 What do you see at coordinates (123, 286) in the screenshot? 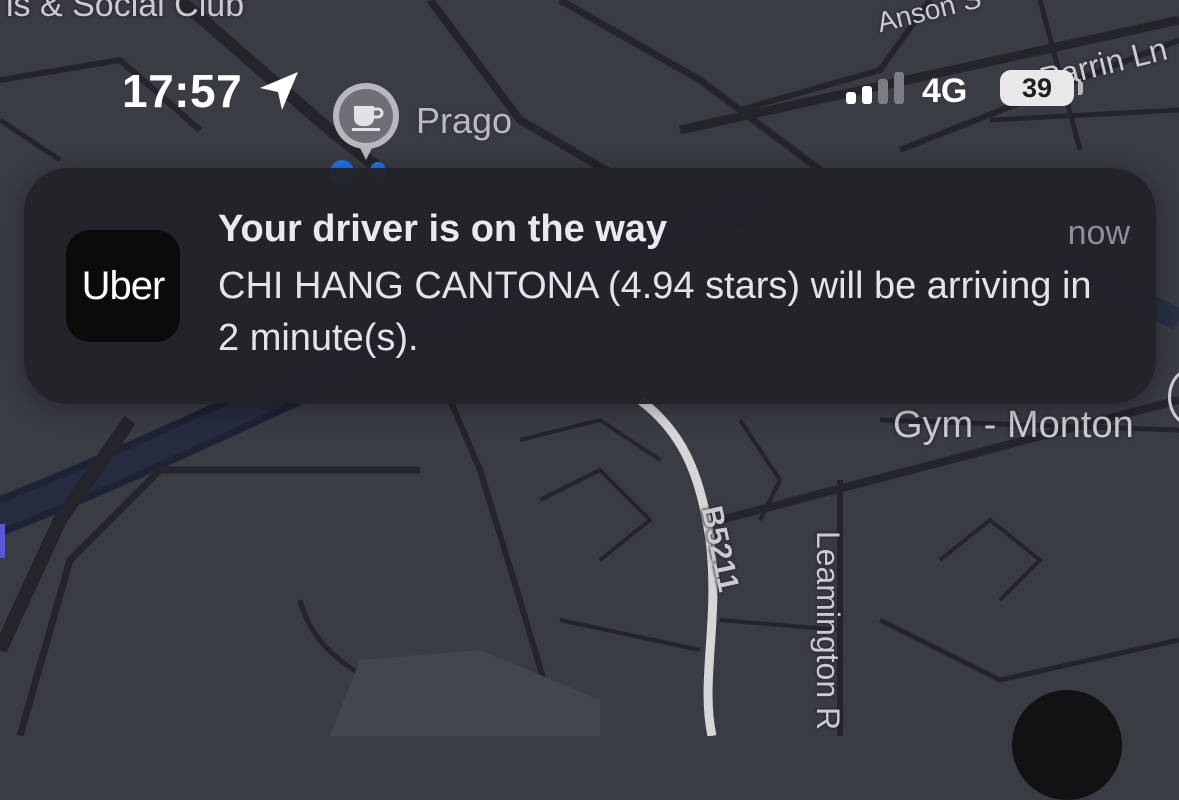
I see `uber-app-icon: Uber` at bounding box center [123, 286].